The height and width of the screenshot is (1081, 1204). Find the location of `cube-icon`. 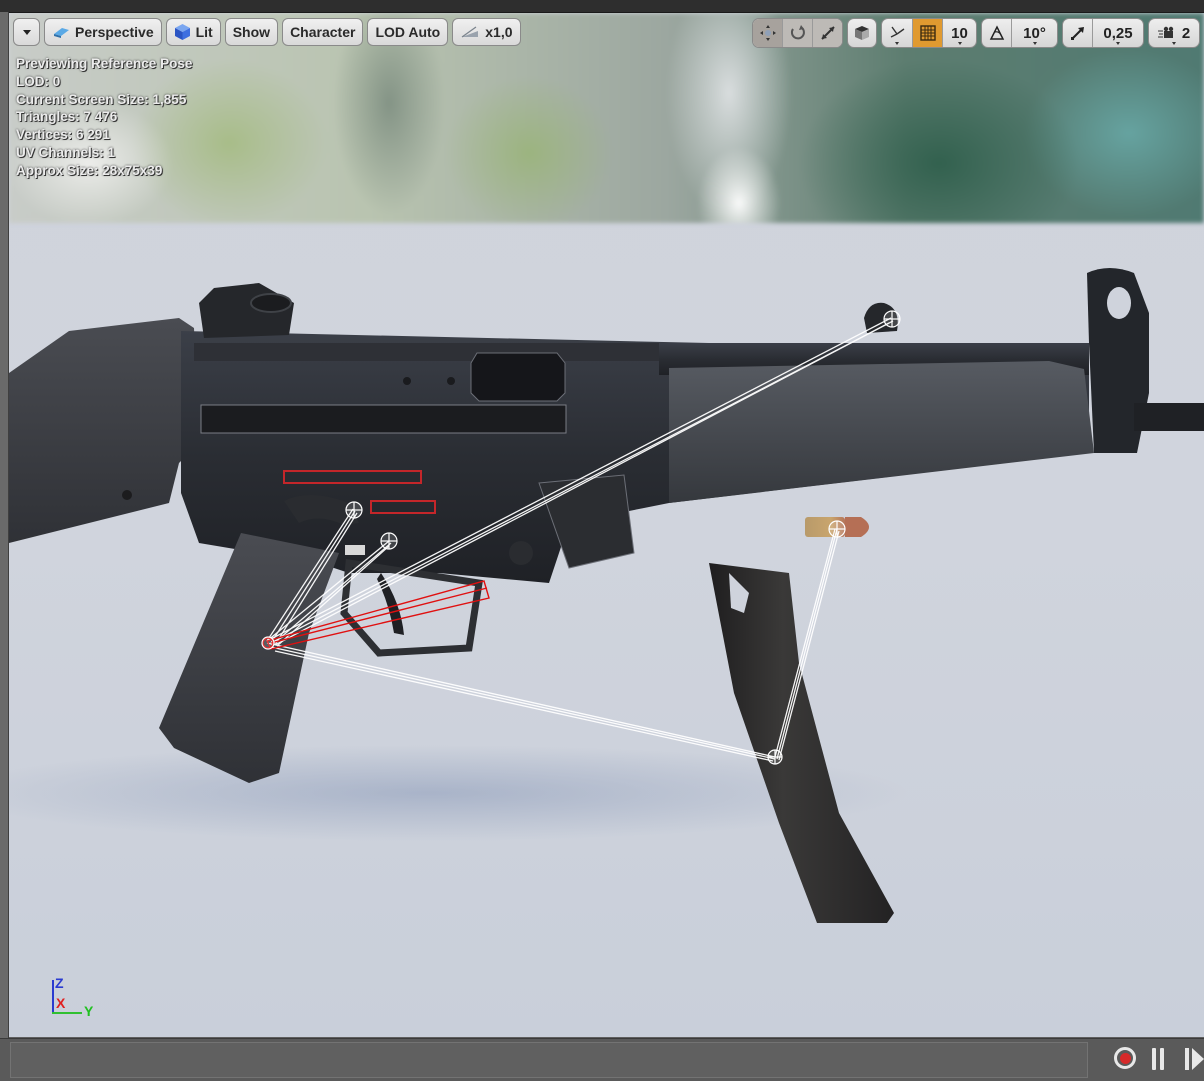

cube-icon is located at coordinates (862, 33).